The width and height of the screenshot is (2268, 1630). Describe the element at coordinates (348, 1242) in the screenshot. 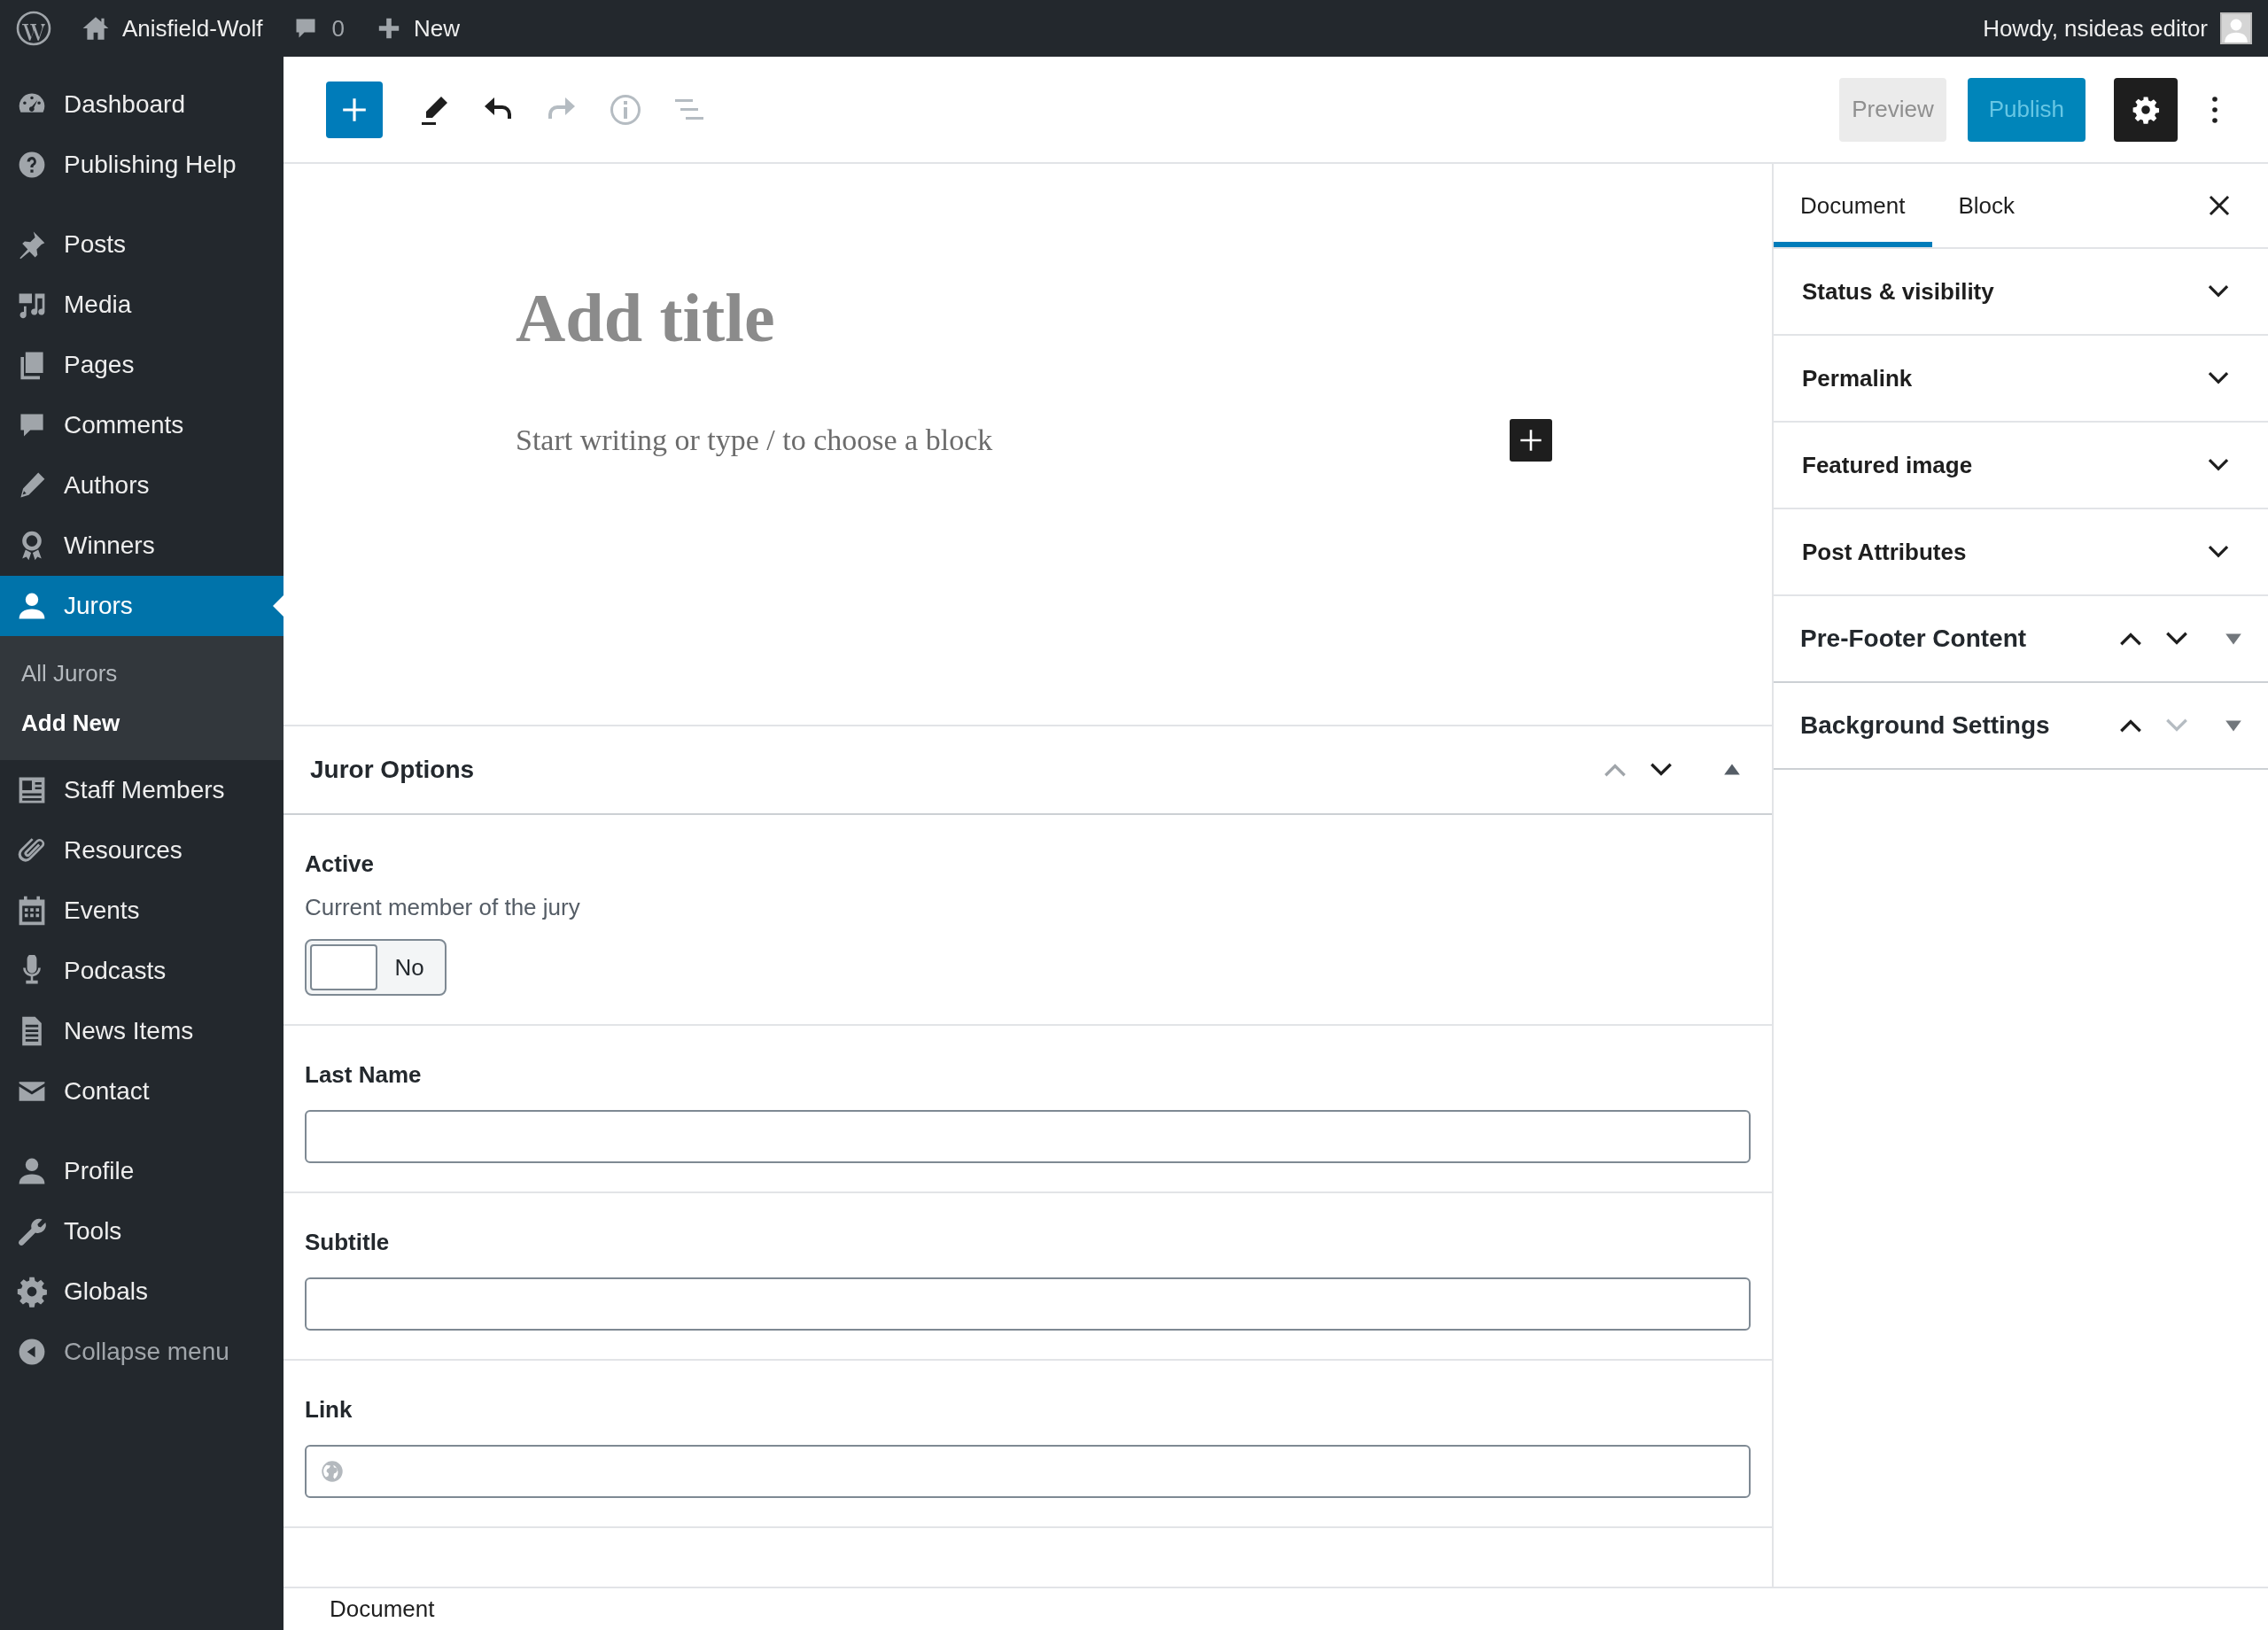

I see `field-label: Subtitle` at that location.